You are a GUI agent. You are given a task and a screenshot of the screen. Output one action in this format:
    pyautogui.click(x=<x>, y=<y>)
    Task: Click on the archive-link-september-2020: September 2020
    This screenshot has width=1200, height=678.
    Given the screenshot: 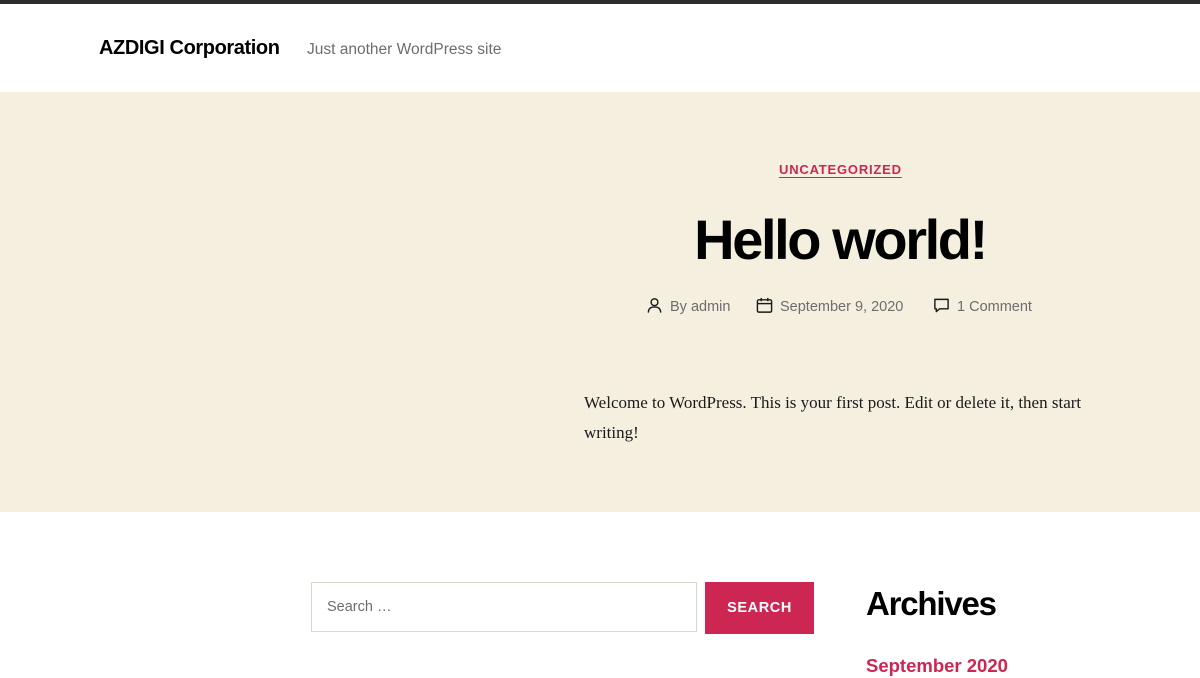 What is the action you would take?
    pyautogui.click(x=937, y=666)
    